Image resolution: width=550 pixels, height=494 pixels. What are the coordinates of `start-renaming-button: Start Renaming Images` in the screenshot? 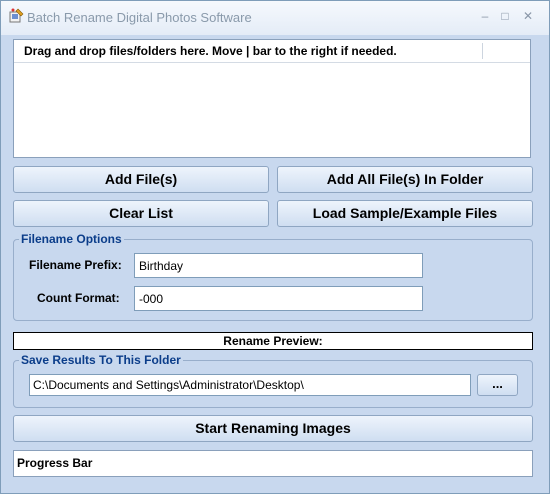 It's located at (273, 428).